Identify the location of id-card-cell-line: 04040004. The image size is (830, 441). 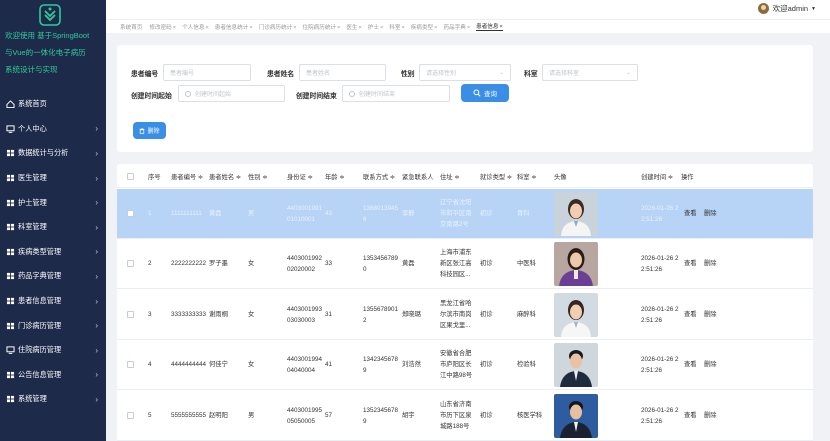
(301, 371).